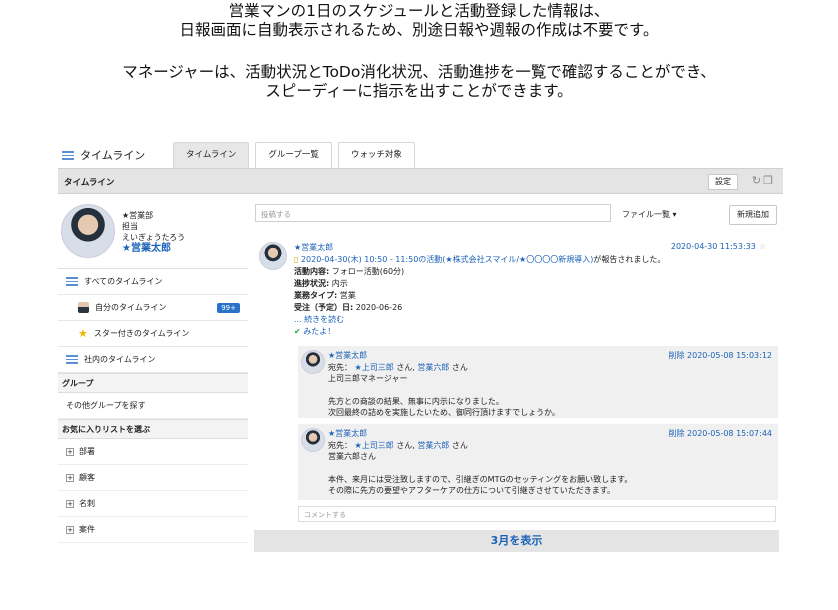 The width and height of the screenshot is (838, 610). I want to click on sidebar-item-company-timeline: 社内のタイムライン, so click(153, 360).